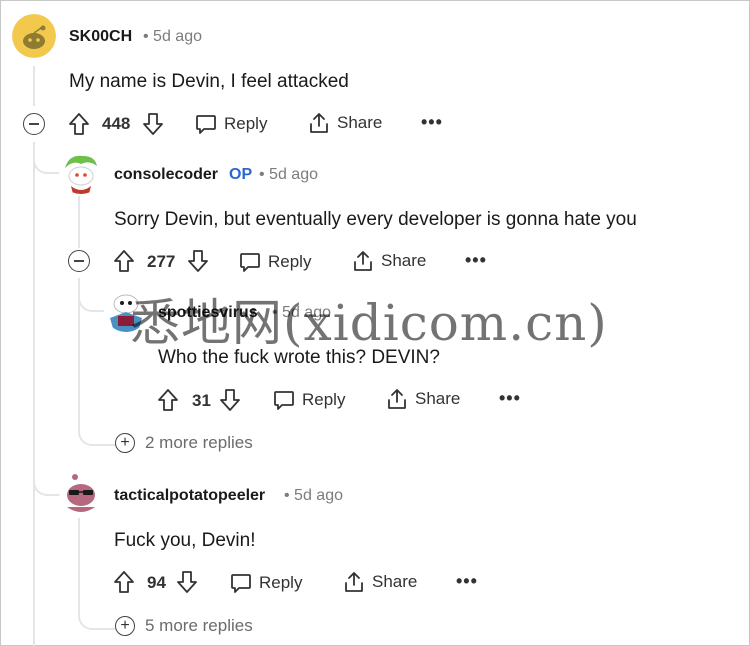  Describe the element at coordinates (161, 261) in the screenshot. I see `vote-count: 277` at that location.